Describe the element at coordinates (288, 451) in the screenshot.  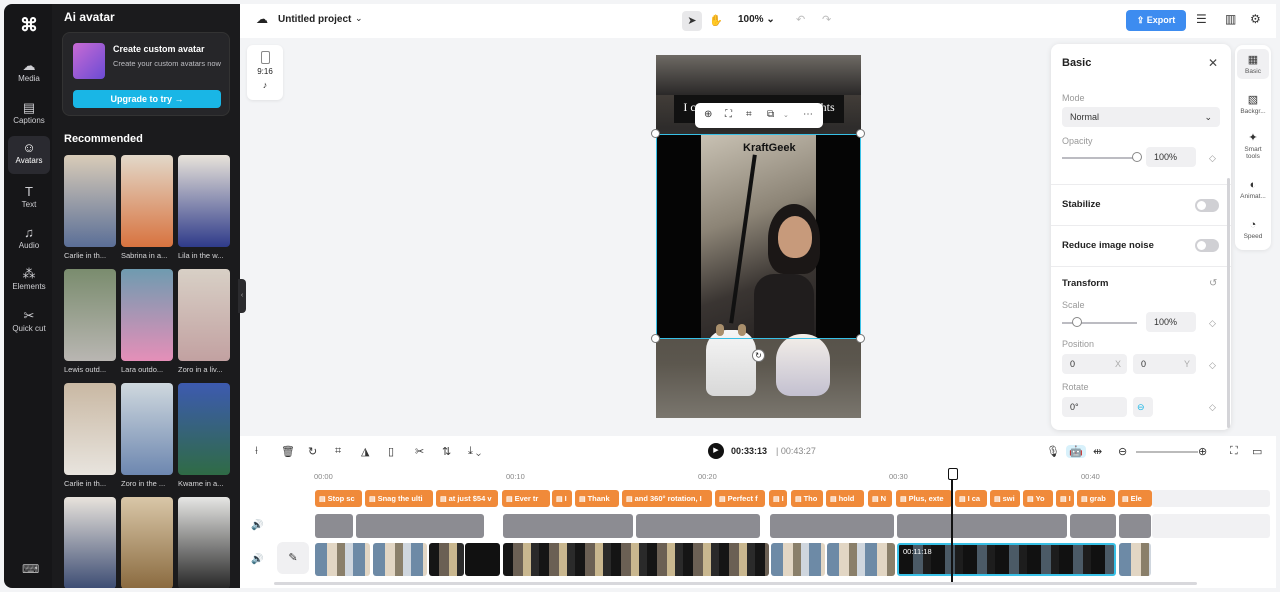
I see `delete-icon: 🗑` at that location.